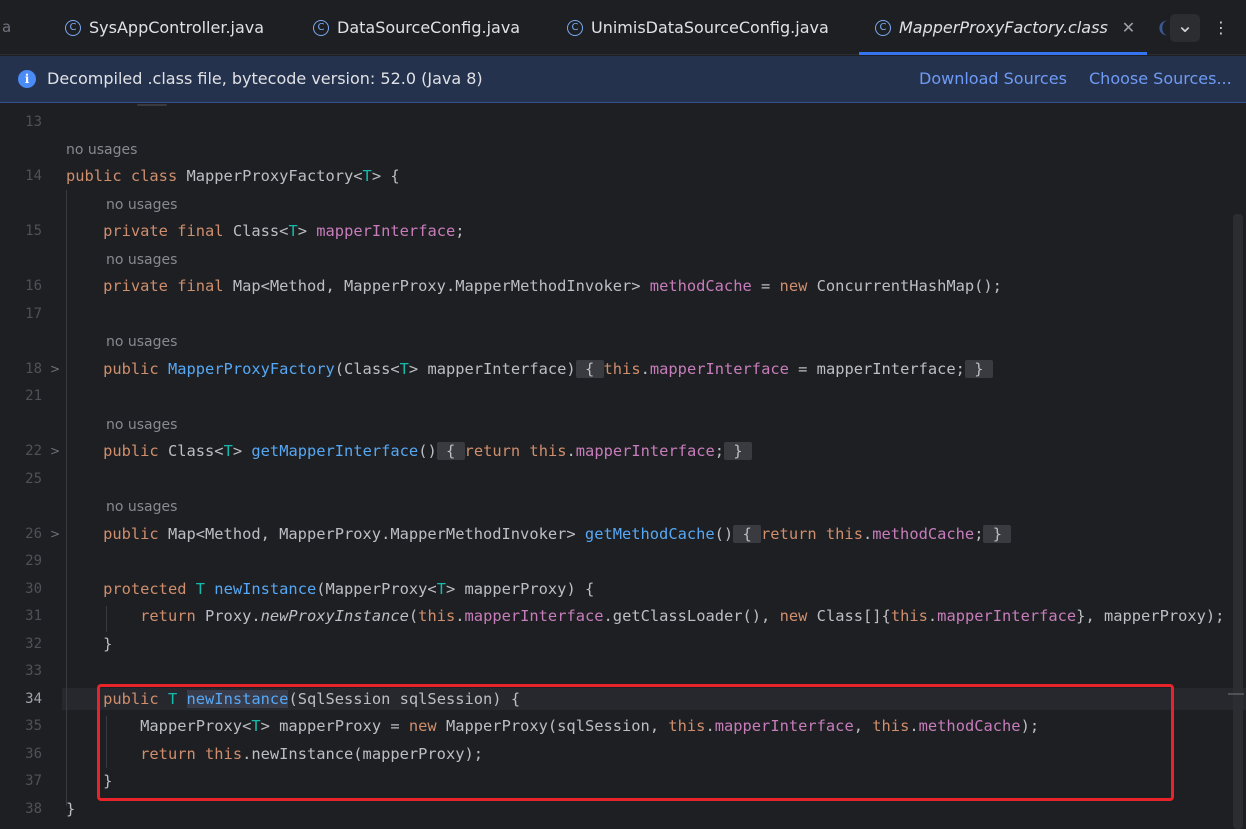  I want to click on line-number: 22, so click(33, 451).